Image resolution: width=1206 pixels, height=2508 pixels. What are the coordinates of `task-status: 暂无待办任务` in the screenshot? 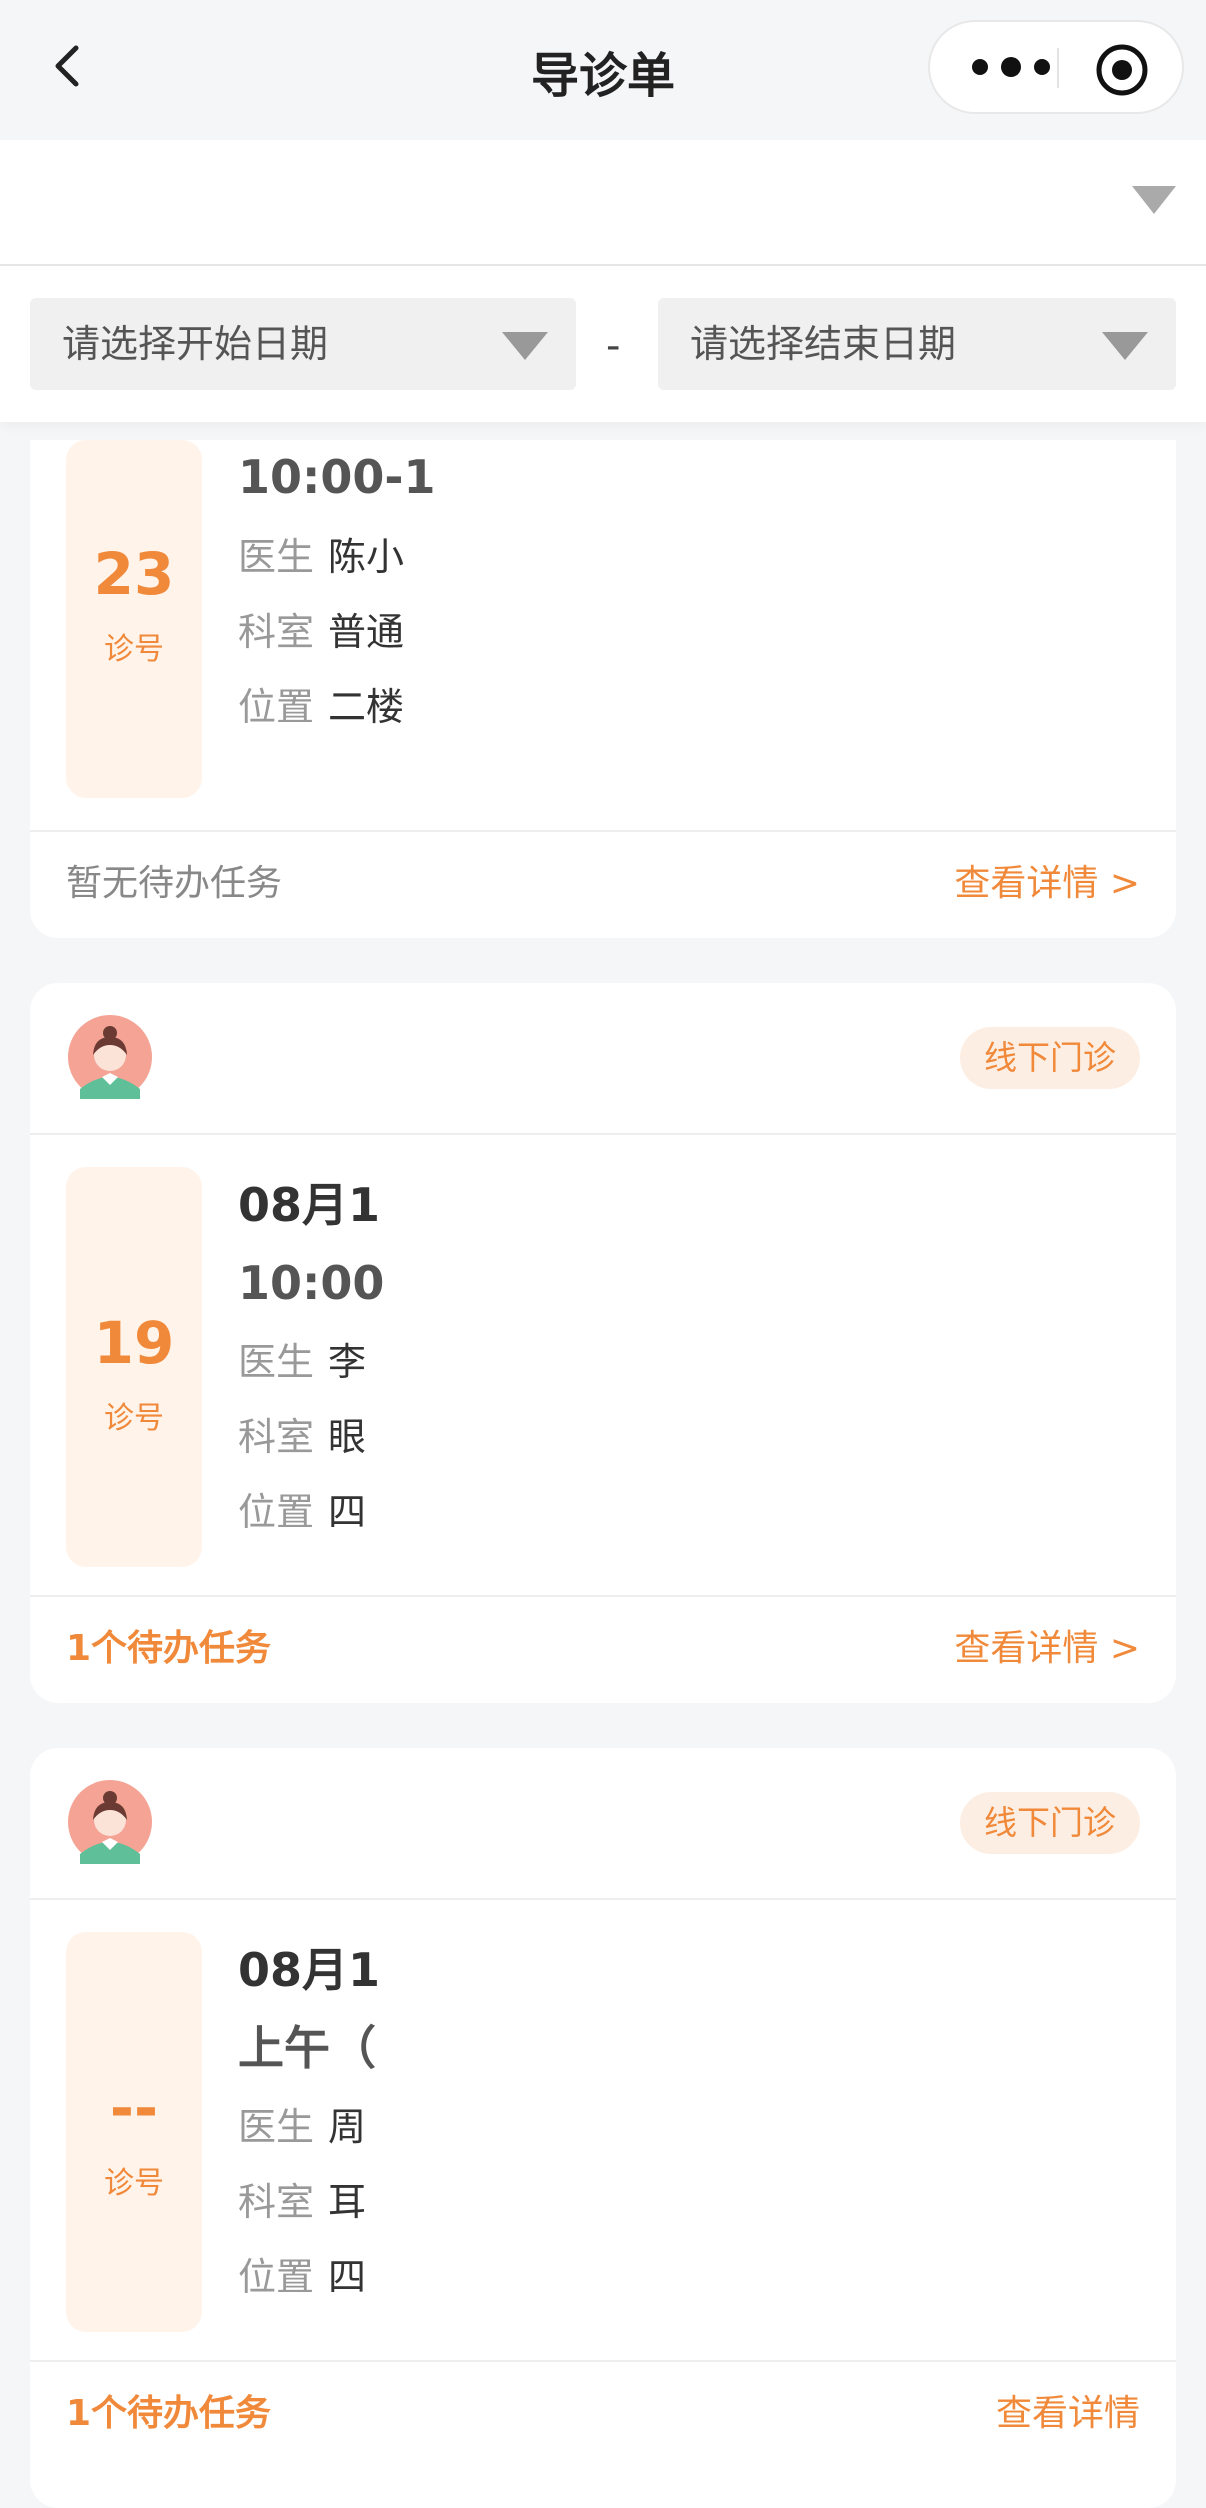 It's located at (174, 883).